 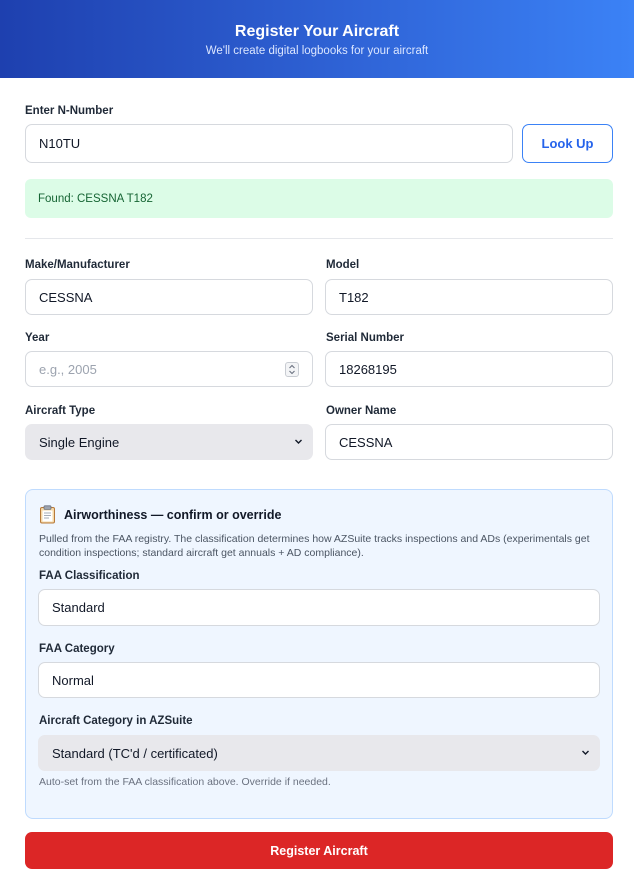 What do you see at coordinates (73, 680) in the screenshot?
I see `faa-category-value: Normal` at bounding box center [73, 680].